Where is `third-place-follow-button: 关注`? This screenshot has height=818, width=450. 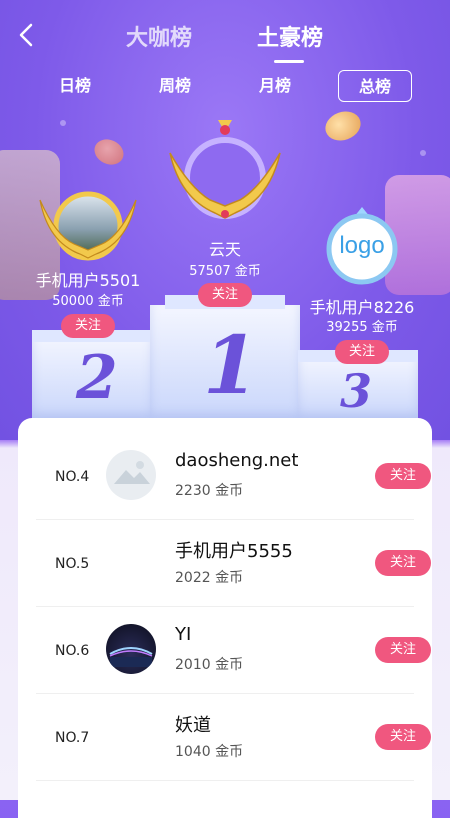 third-place-follow-button: 关注 is located at coordinates (362, 352).